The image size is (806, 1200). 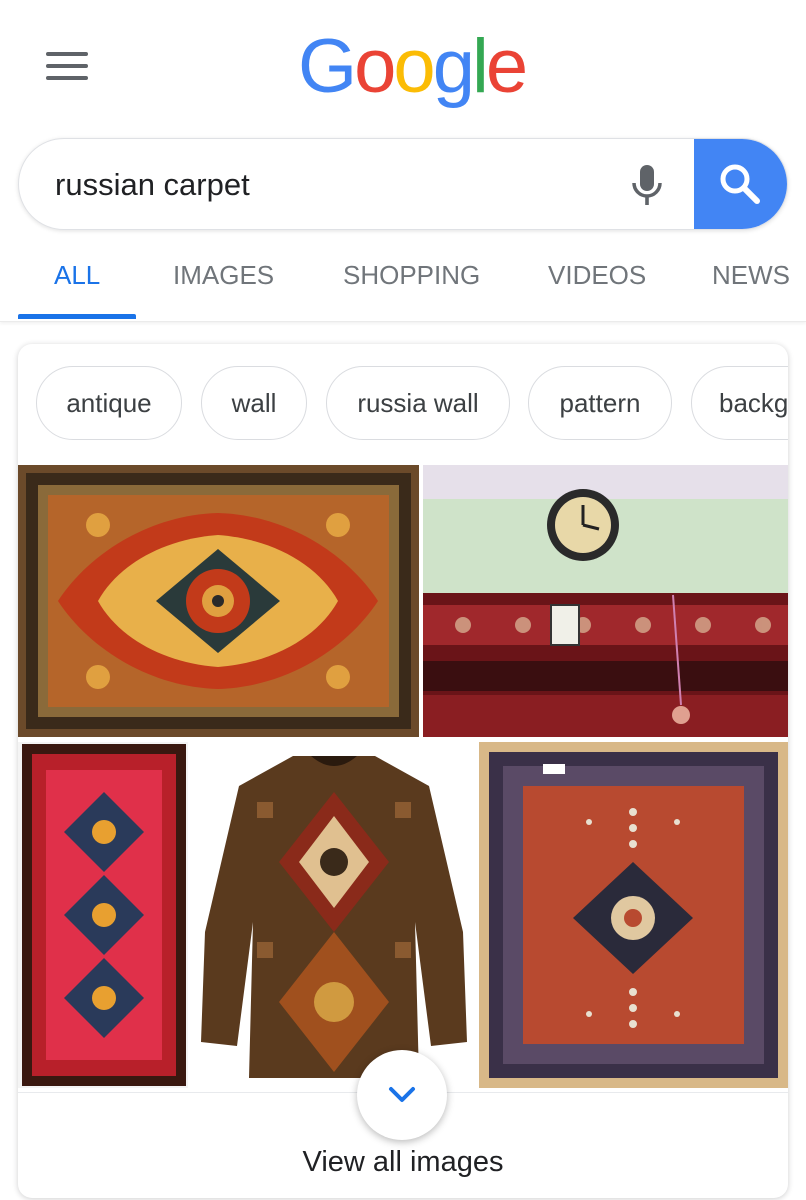 I want to click on header: Google, so click(x=403, y=65).